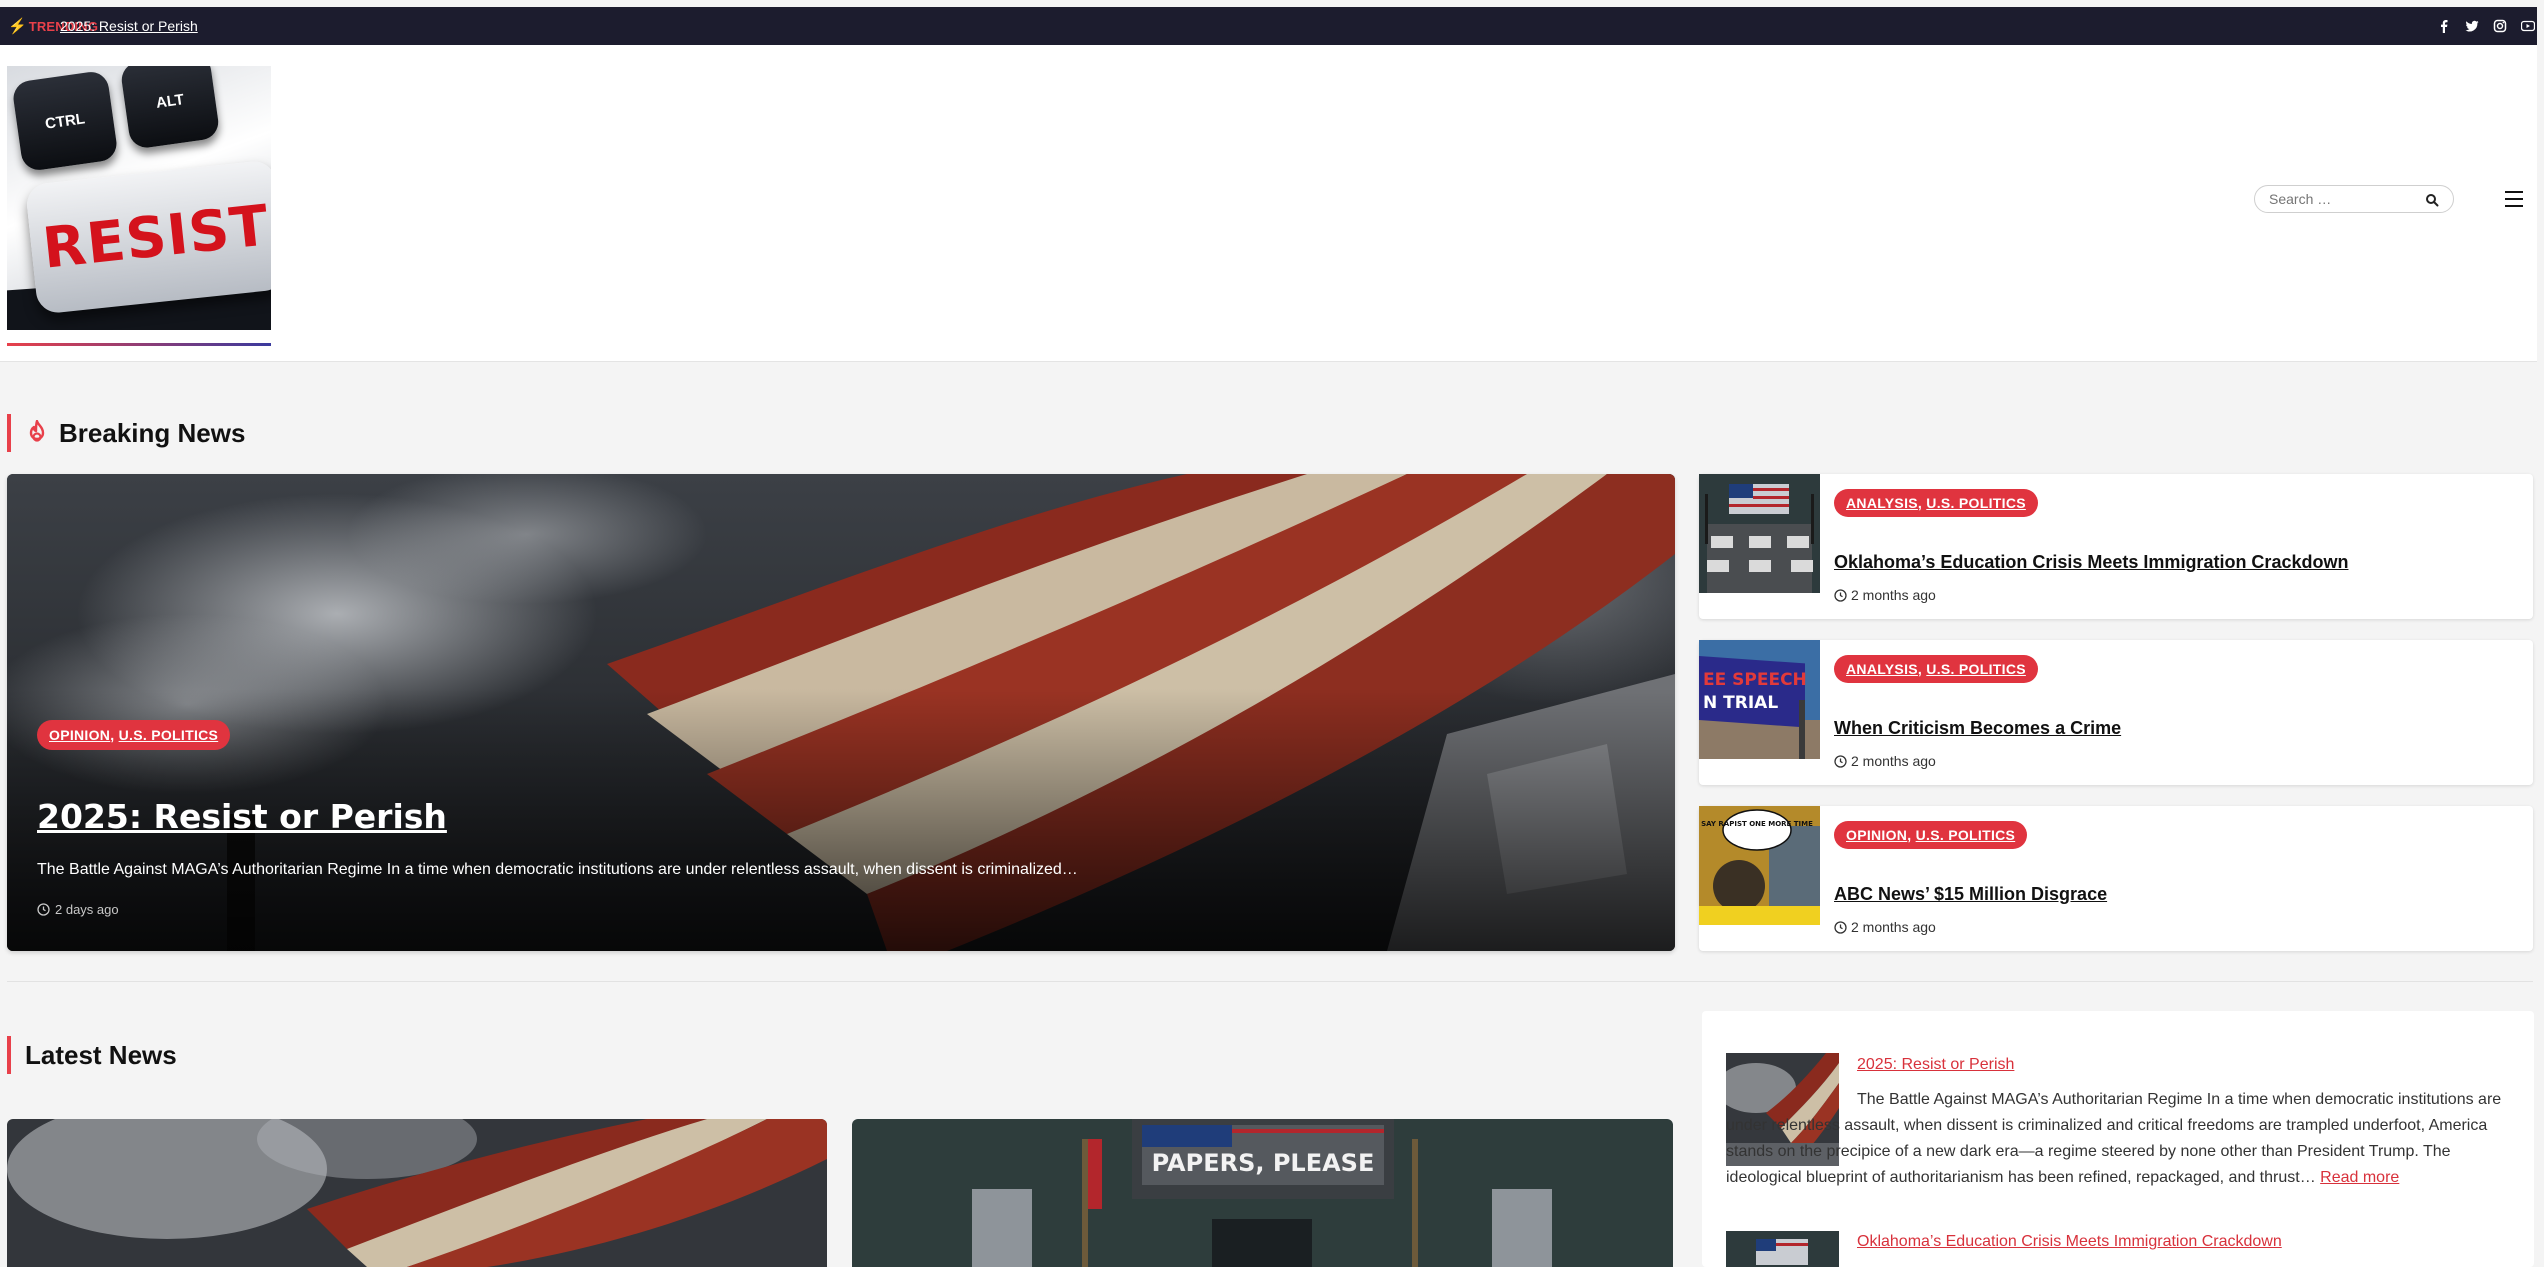  Describe the element at coordinates (2432, 200) in the screenshot. I see `search-icon` at that location.